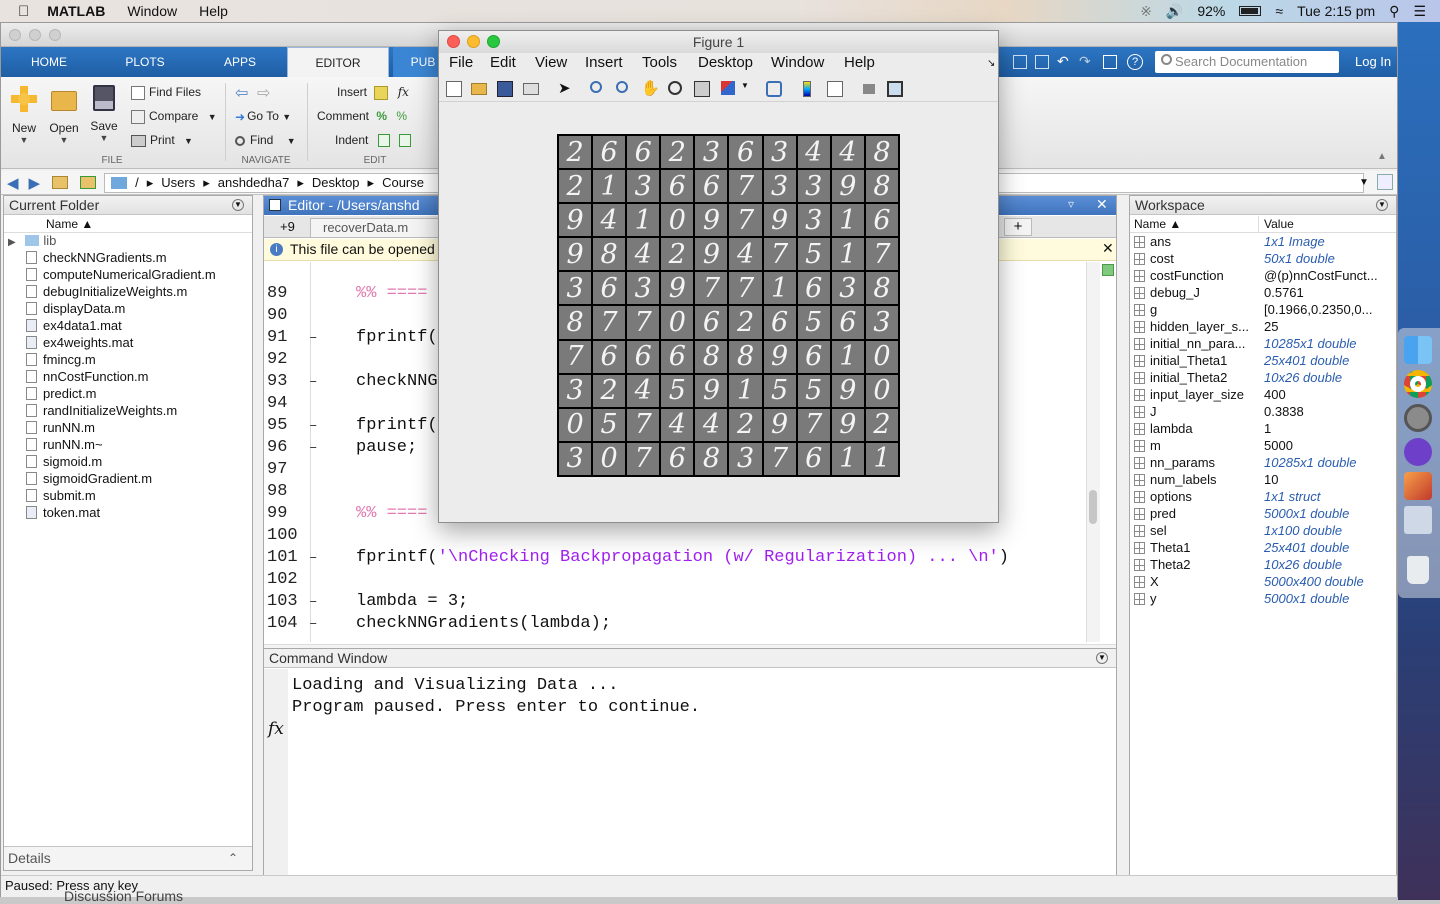 This screenshot has width=1440, height=904. Describe the element at coordinates (604, 64) in the screenshot. I see `figure-menu-insert: Insert` at that location.